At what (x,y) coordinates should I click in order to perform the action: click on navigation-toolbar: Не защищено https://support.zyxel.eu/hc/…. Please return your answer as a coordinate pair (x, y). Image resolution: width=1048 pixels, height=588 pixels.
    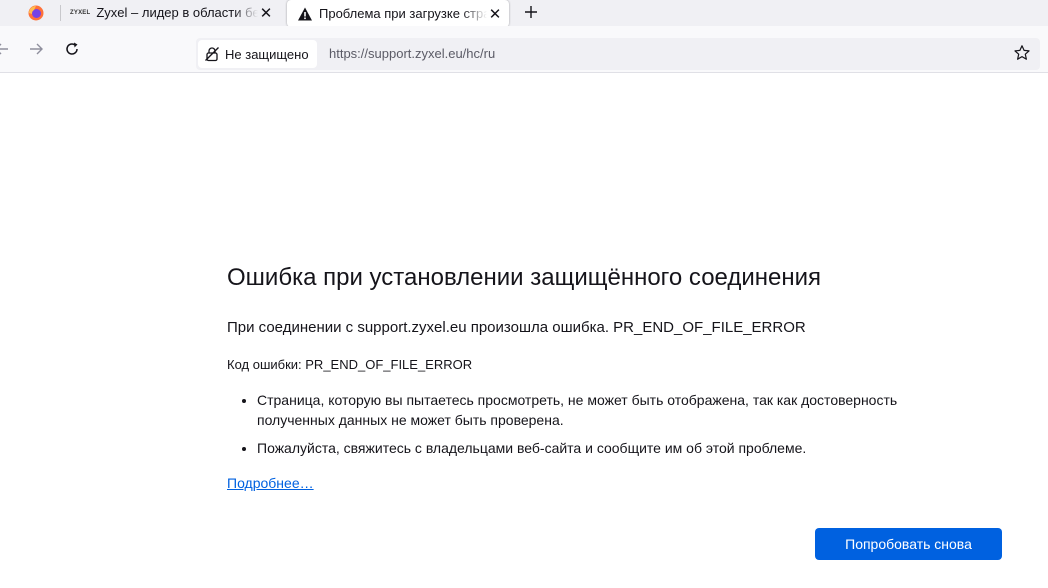
    Looking at the image, I should click on (524, 49).